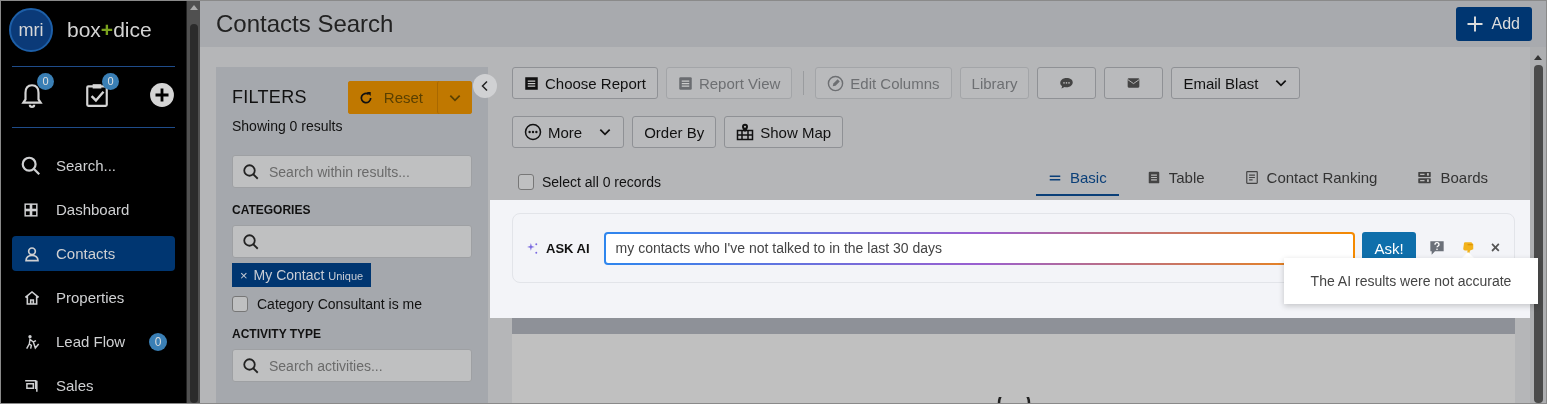 This screenshot has height=404, width=1547. Describe the element at coordinates (269, 97) in the screenshot. I see `filters-title: FILTERS` at that location.